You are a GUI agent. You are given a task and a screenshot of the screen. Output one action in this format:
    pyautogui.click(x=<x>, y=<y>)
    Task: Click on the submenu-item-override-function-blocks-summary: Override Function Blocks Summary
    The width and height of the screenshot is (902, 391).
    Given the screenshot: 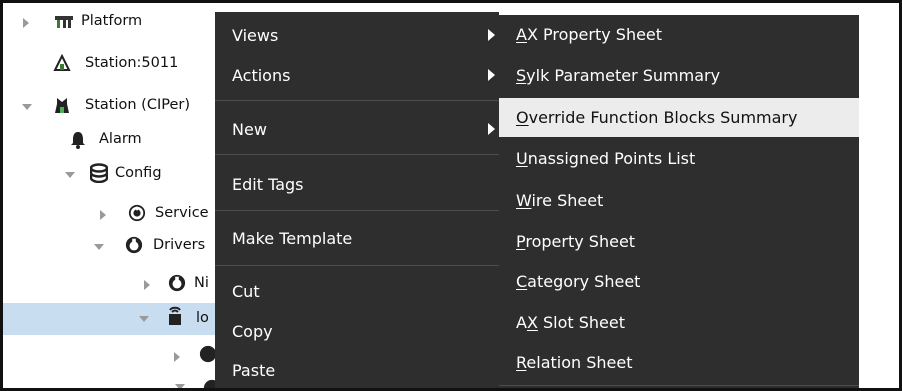 What is the action you would take?
    pyautogui.click(x=679, y=117)
    